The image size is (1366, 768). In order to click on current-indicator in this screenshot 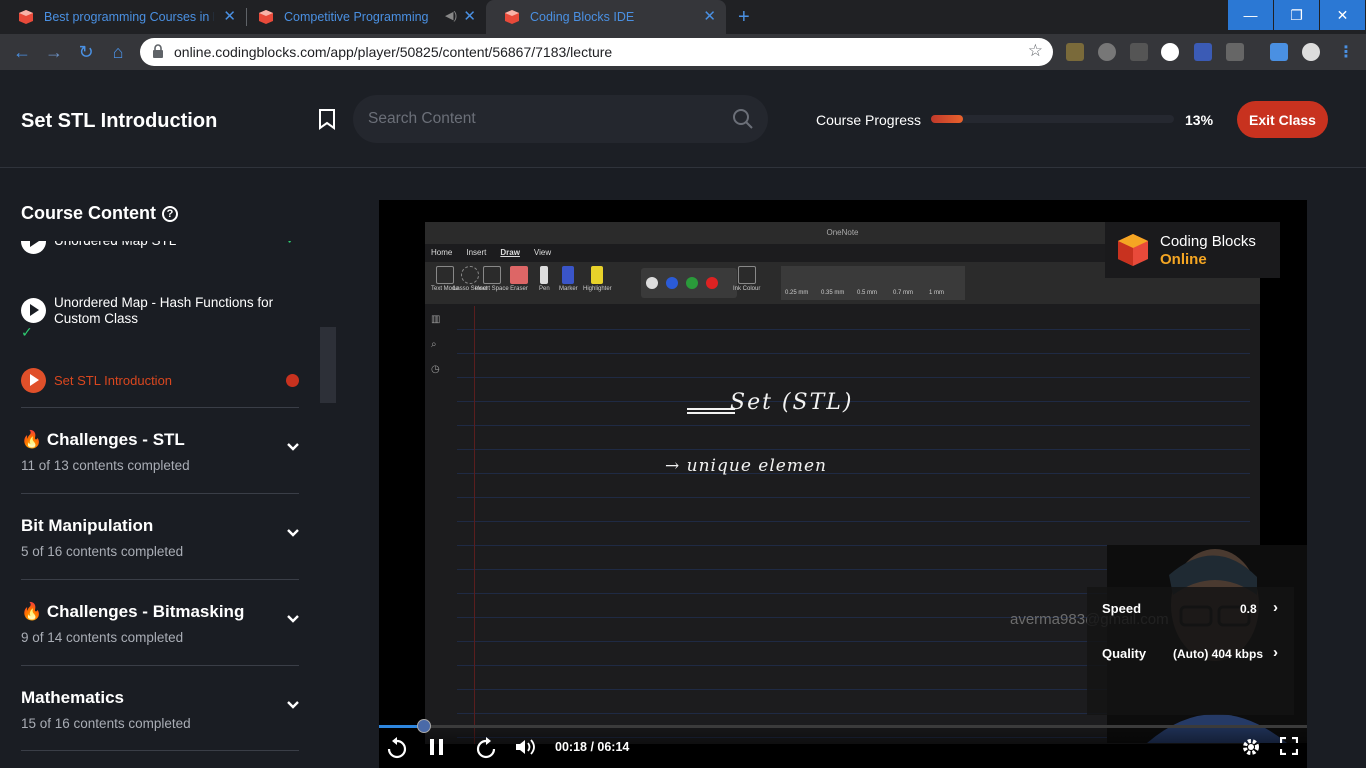, I will do `click(292, 380)`.